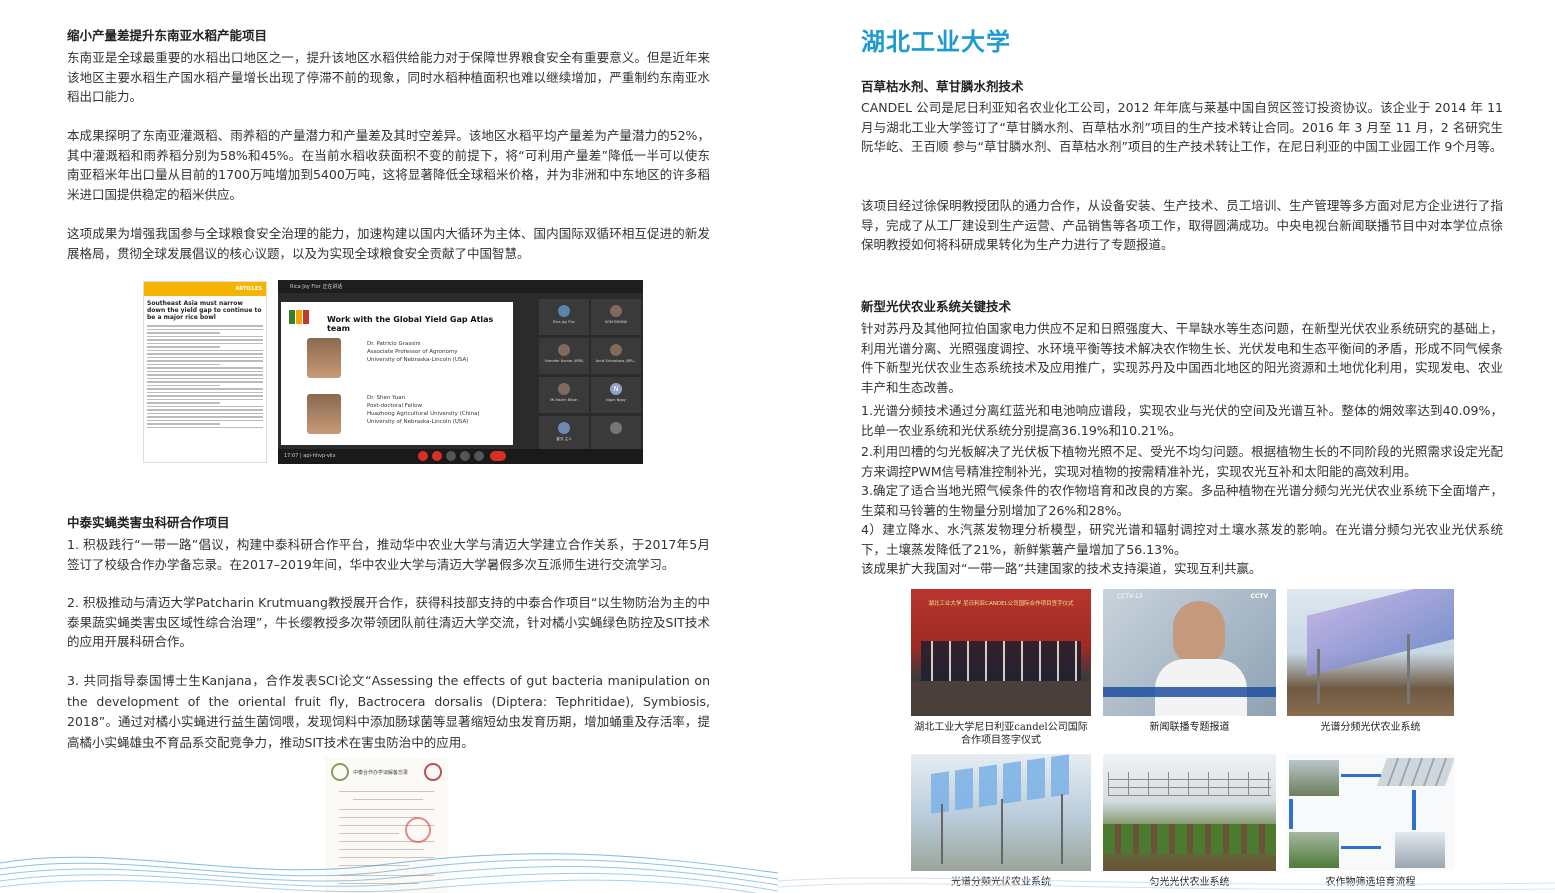 This screenshot has width=1555, height=893. I want to click on photo-caption: 新闻联播专题报道, so click(1189, 727).